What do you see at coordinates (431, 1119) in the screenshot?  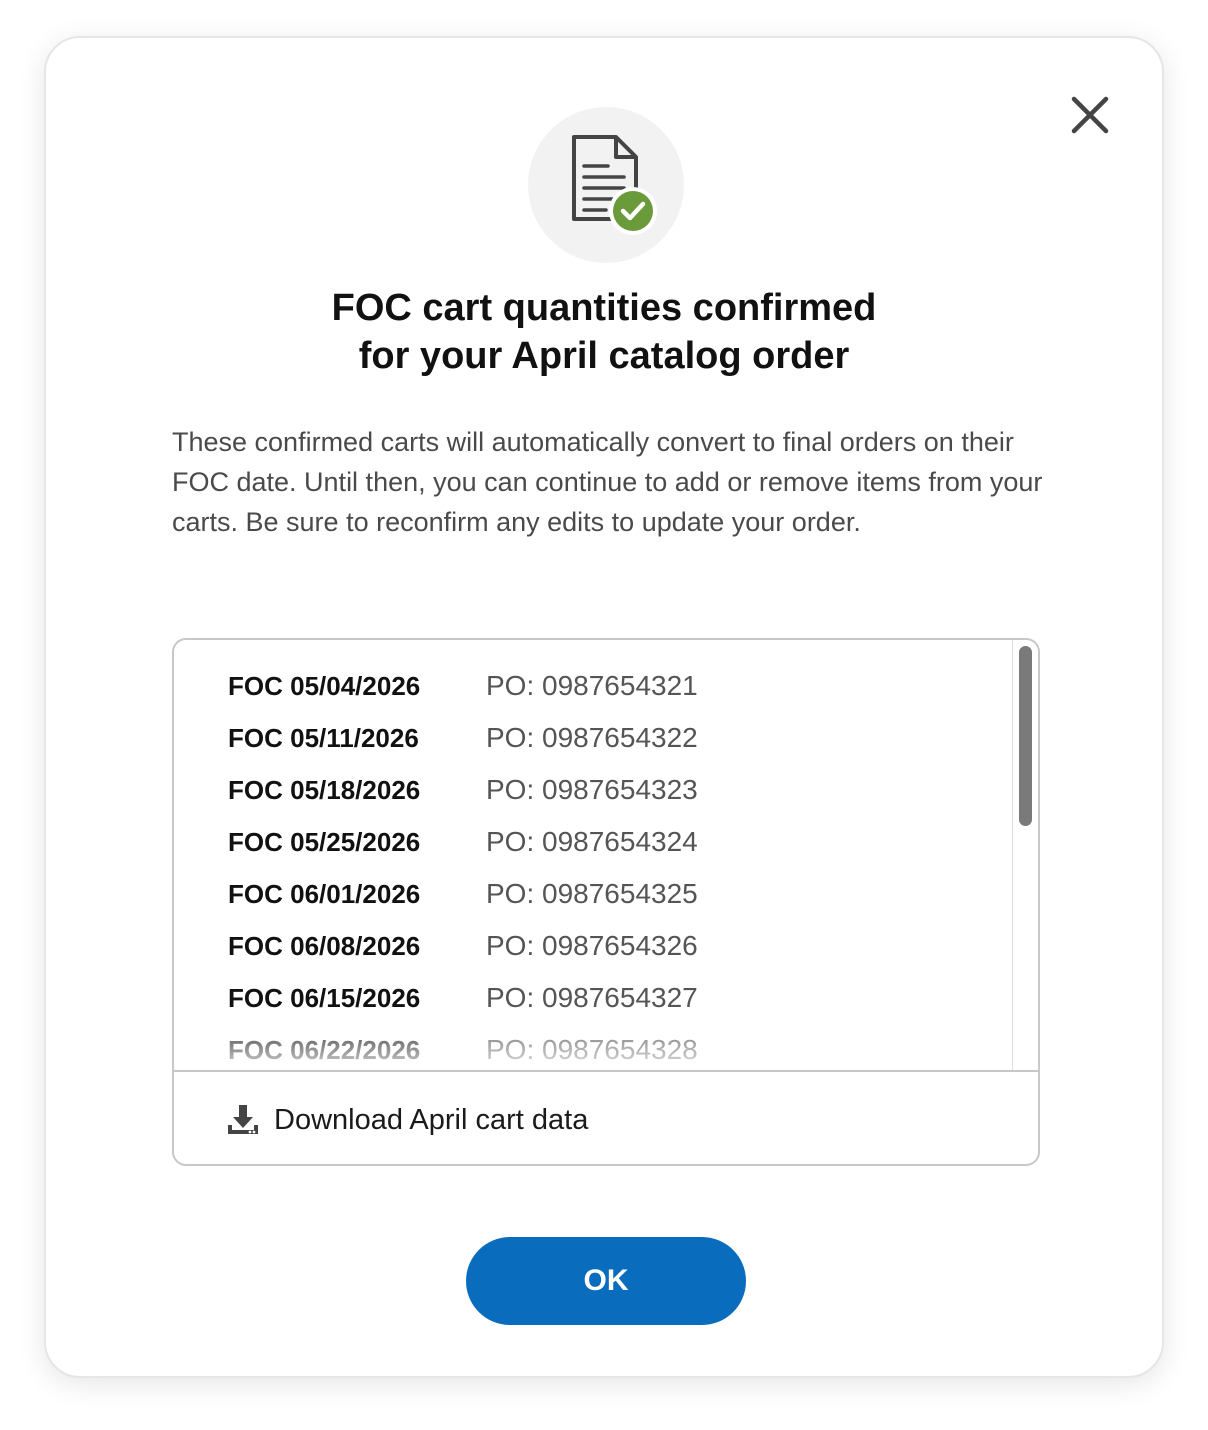 I see `download-label: Download April cart data` at bounding box center [431, 1119].